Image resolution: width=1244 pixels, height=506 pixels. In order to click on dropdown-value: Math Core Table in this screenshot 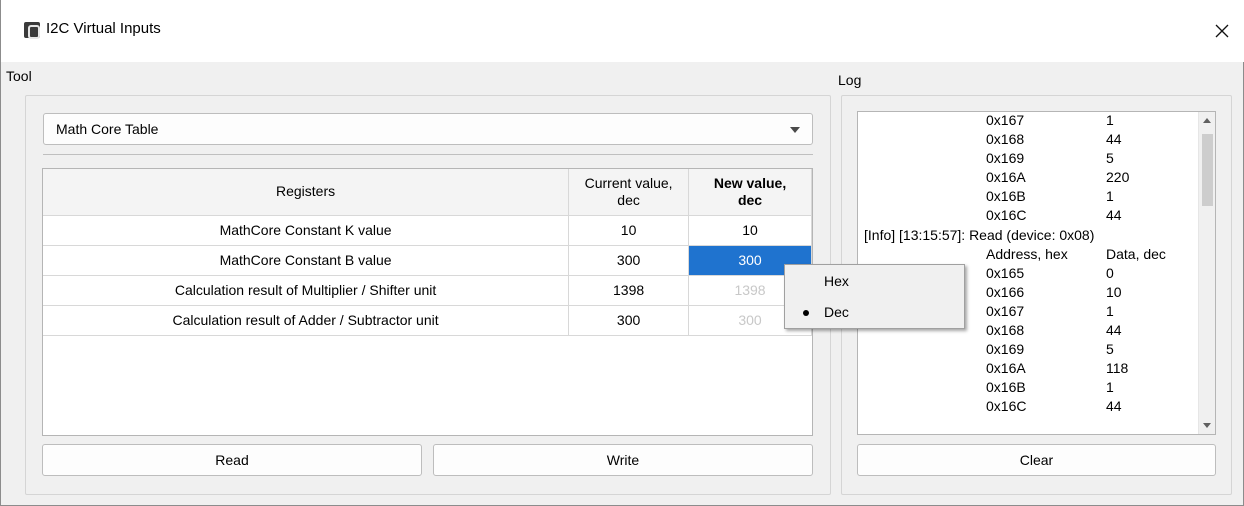, I will do `click(107, 129)`.